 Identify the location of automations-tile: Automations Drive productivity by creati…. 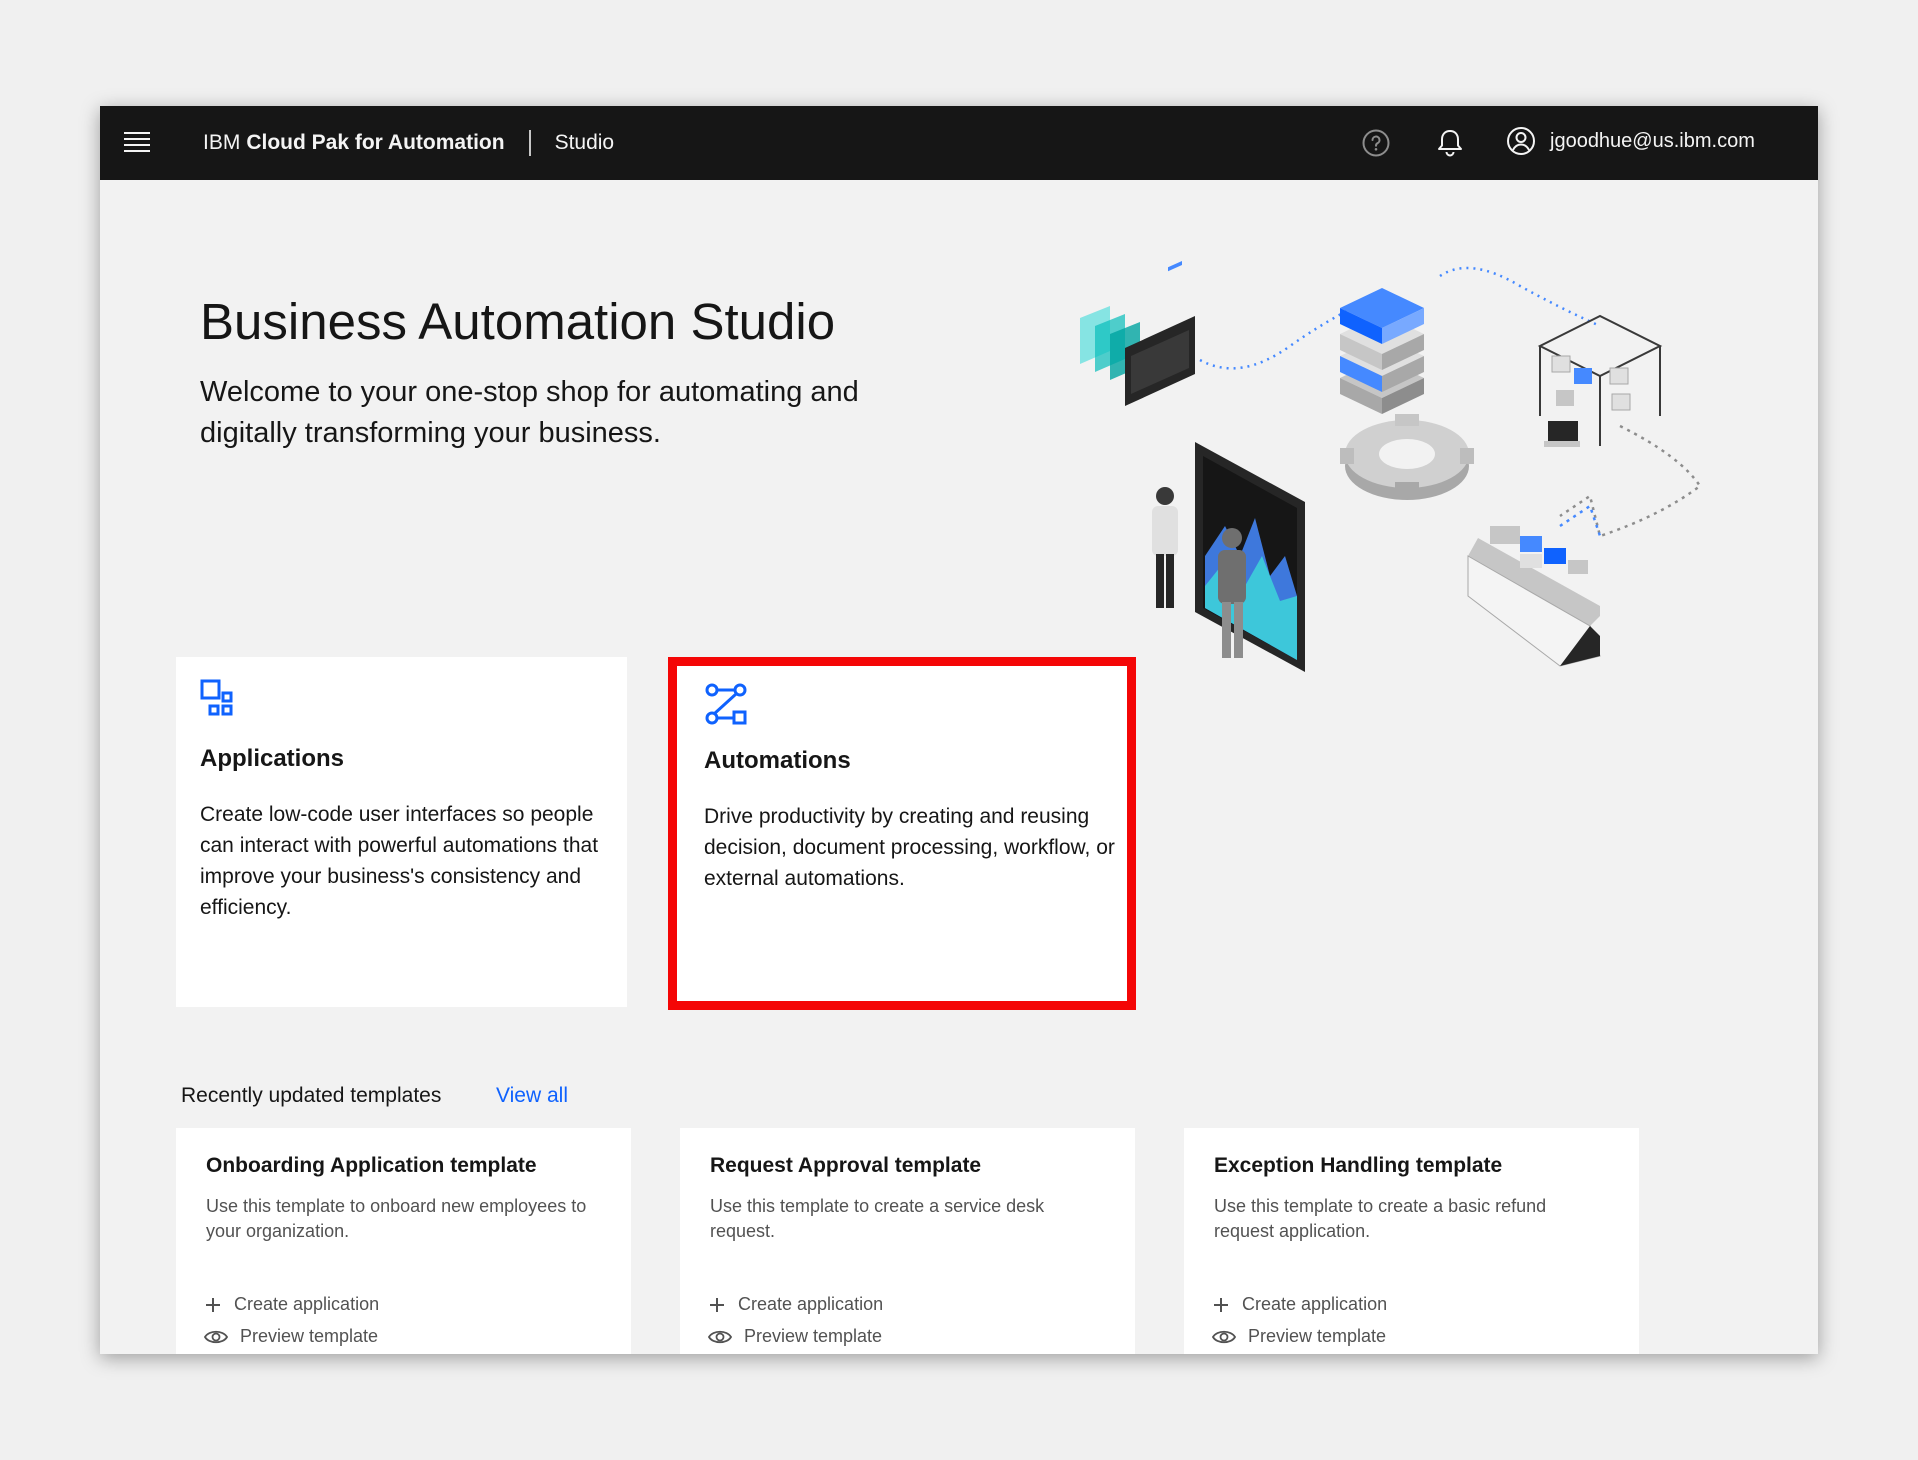
(902, 833).